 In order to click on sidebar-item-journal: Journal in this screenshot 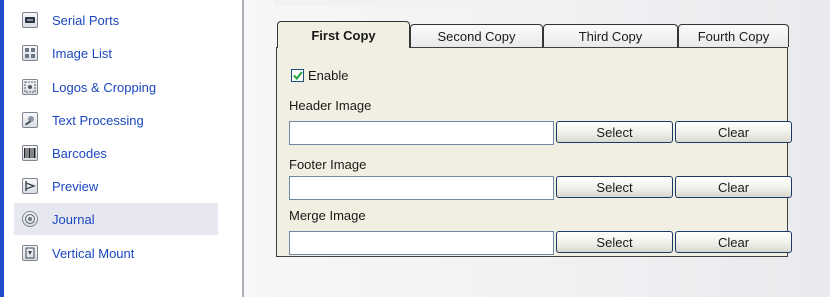, I will do `click(116, 219)`.